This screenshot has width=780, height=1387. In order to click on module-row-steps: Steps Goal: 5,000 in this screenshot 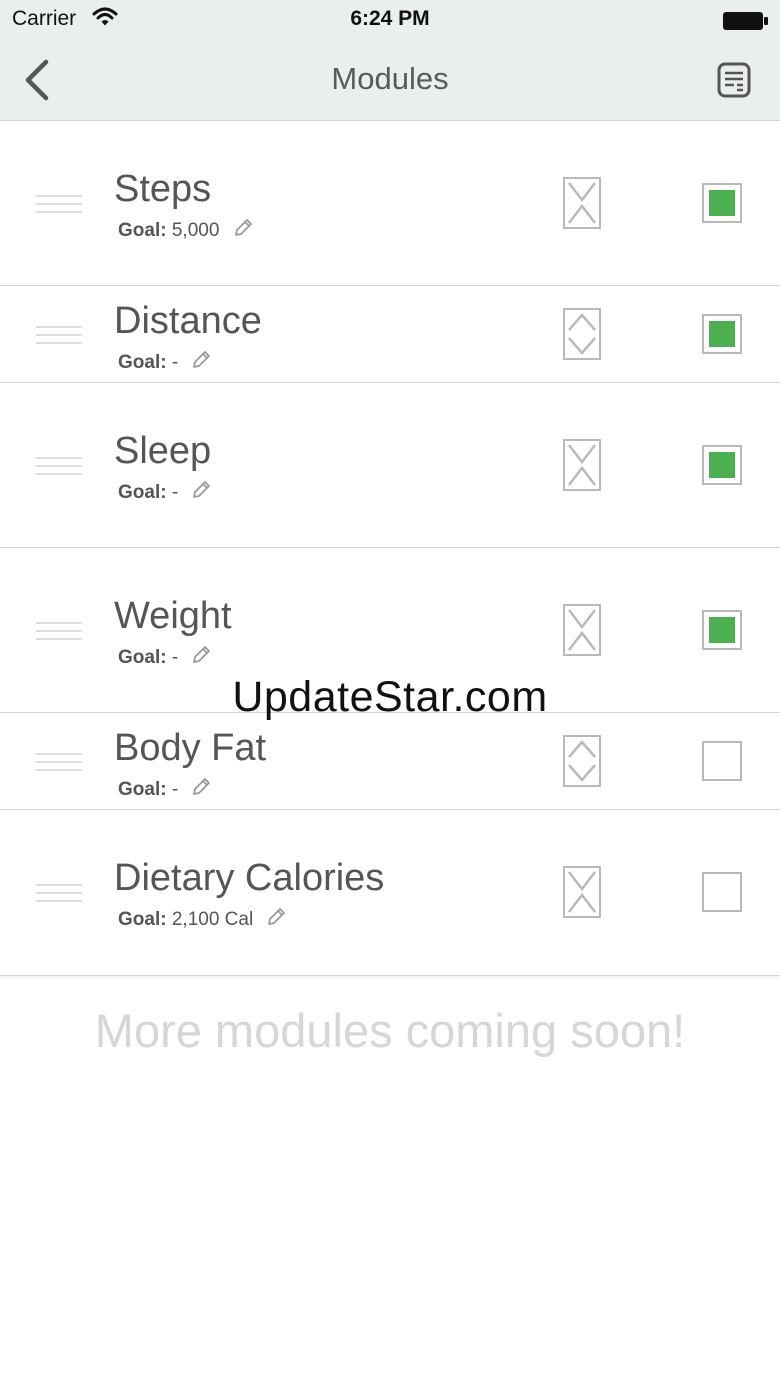, I will do `click(390, 203)`.